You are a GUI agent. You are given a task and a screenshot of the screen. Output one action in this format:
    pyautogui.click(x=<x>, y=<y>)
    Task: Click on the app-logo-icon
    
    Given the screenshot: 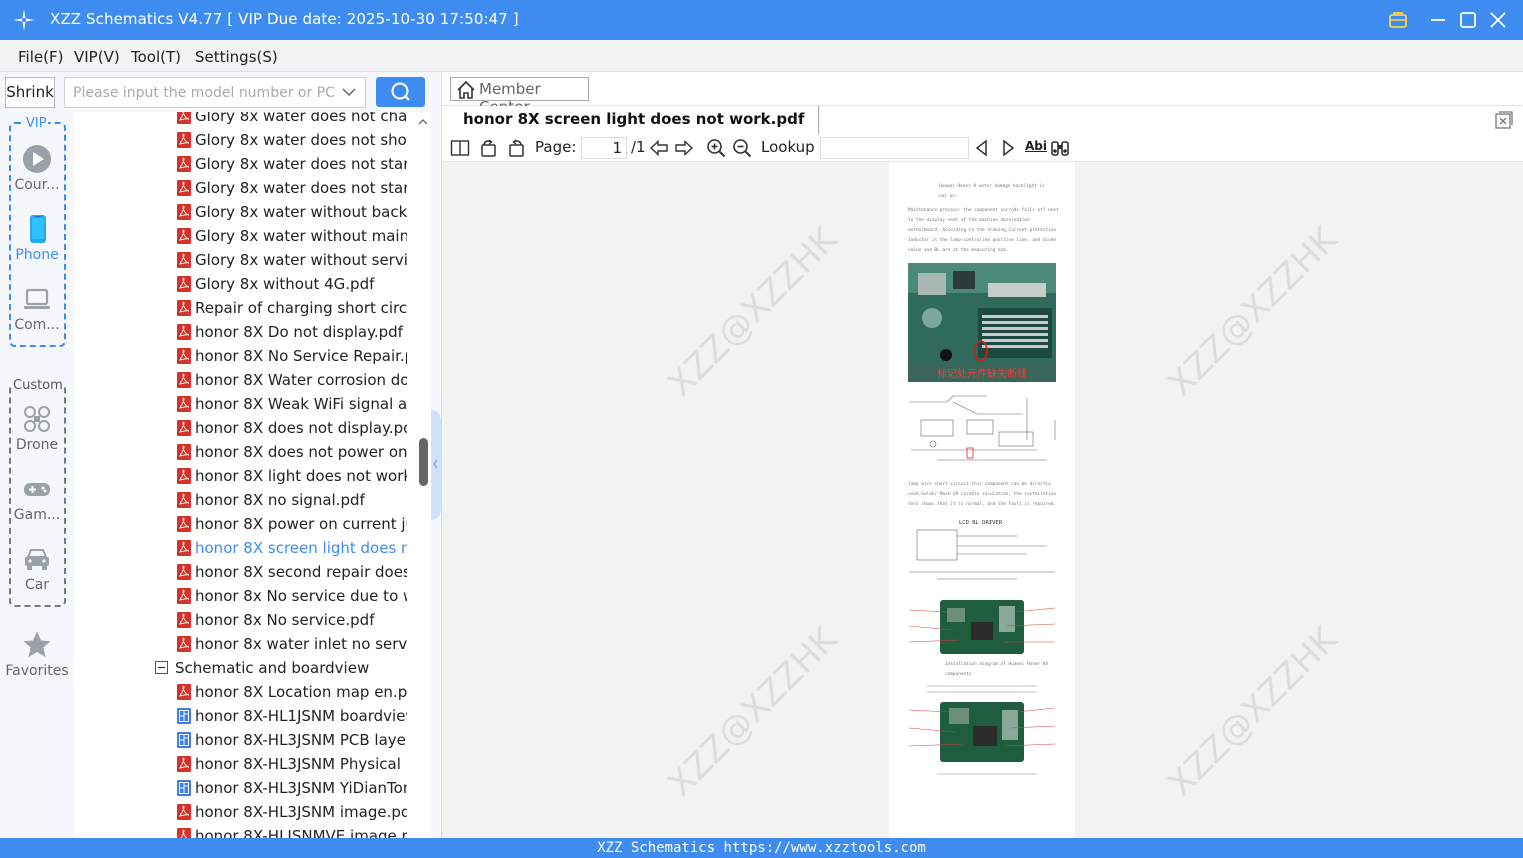 What is the action you would take?
    pyautogui.click(x=24, y=20)
    